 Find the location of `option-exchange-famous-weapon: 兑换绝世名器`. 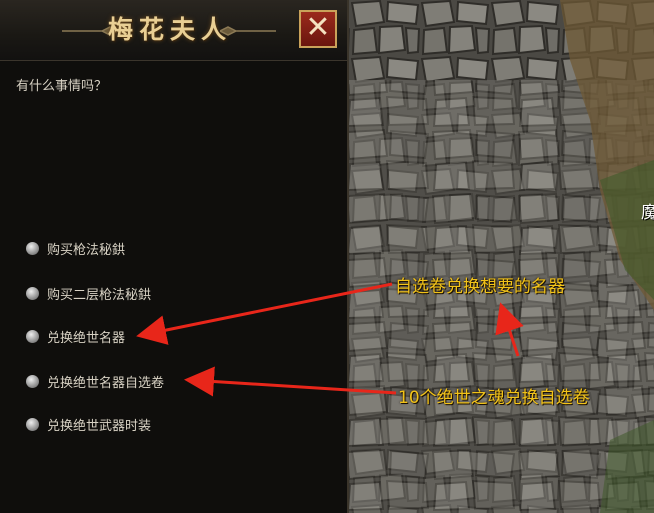

option-exchange-famous-weapon: 兑换绝世名器 is located at coordinates (75, 336).